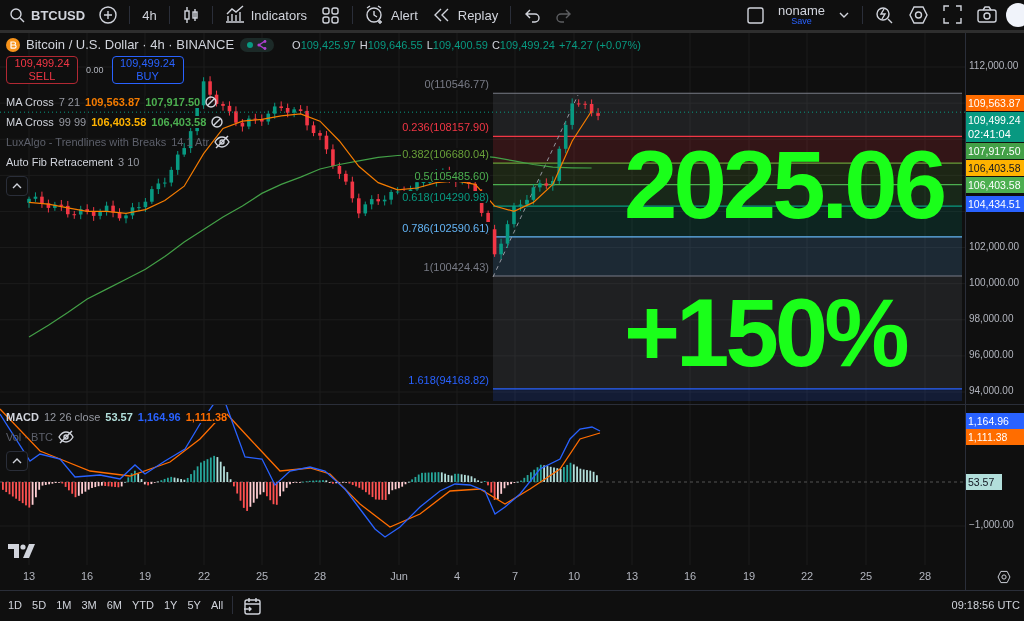 The height and width of the screenshot is (621, 1024). I want to click on indicator-value: 1,111.38, so click(206, 417).